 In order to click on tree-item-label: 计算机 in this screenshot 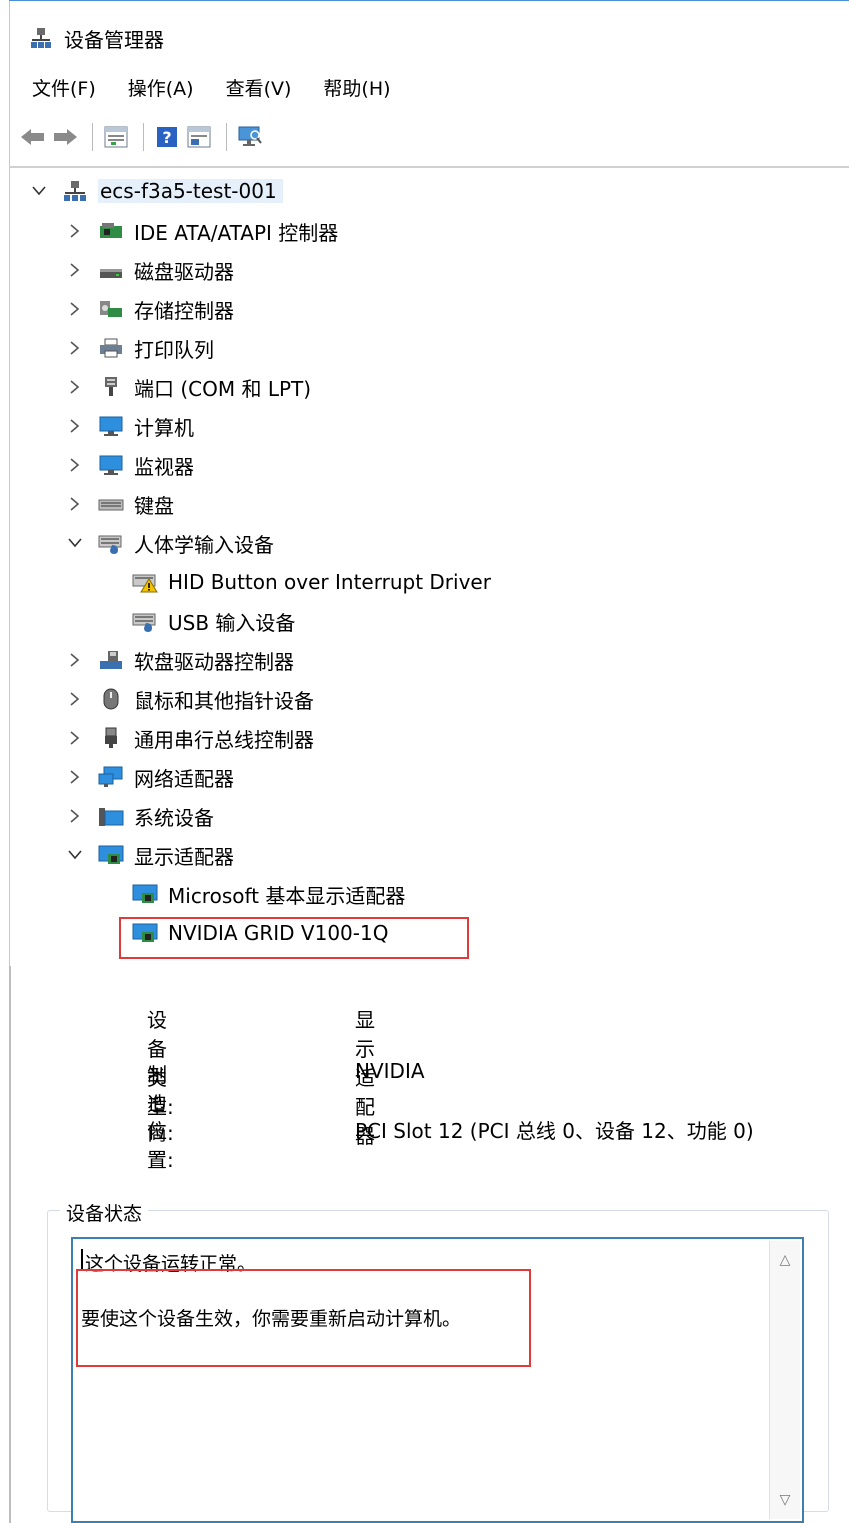, I will do `click(164, 427)`.